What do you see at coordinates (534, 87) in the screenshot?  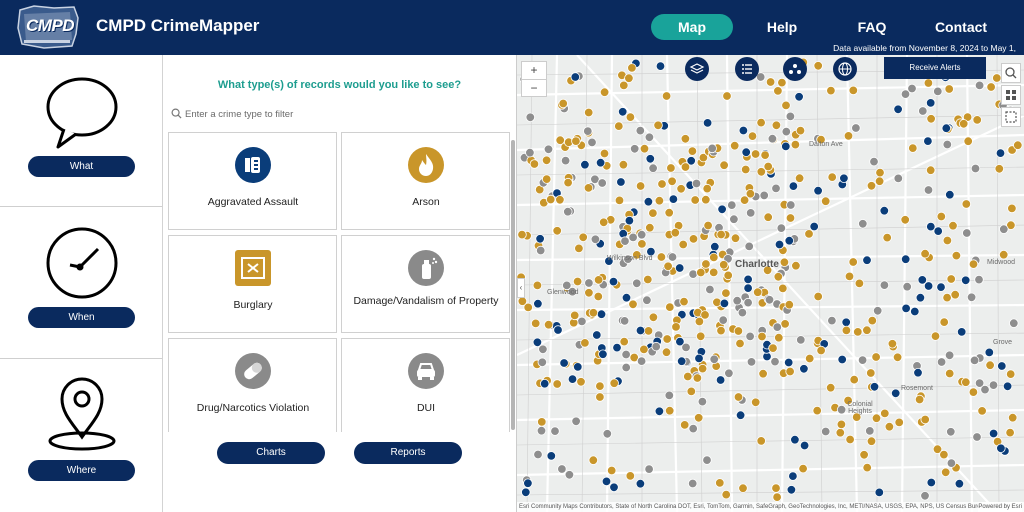 I see `zoom-out-button: −` at bounding box center [534, 87].